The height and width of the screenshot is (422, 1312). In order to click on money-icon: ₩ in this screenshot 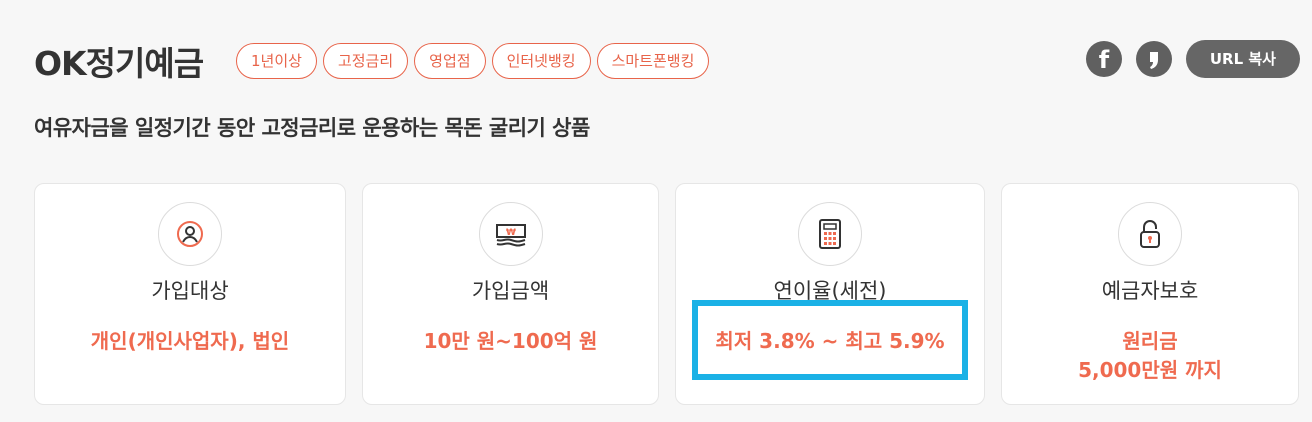, I will do `click(510, 234)`.